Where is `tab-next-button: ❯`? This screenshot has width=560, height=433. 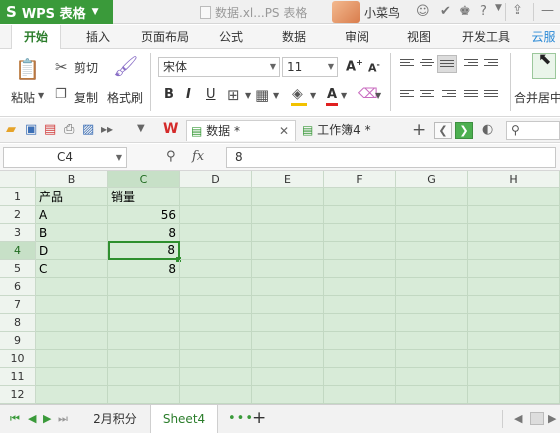
tab-next-button: ❯ is located at coordinates (464, 130).